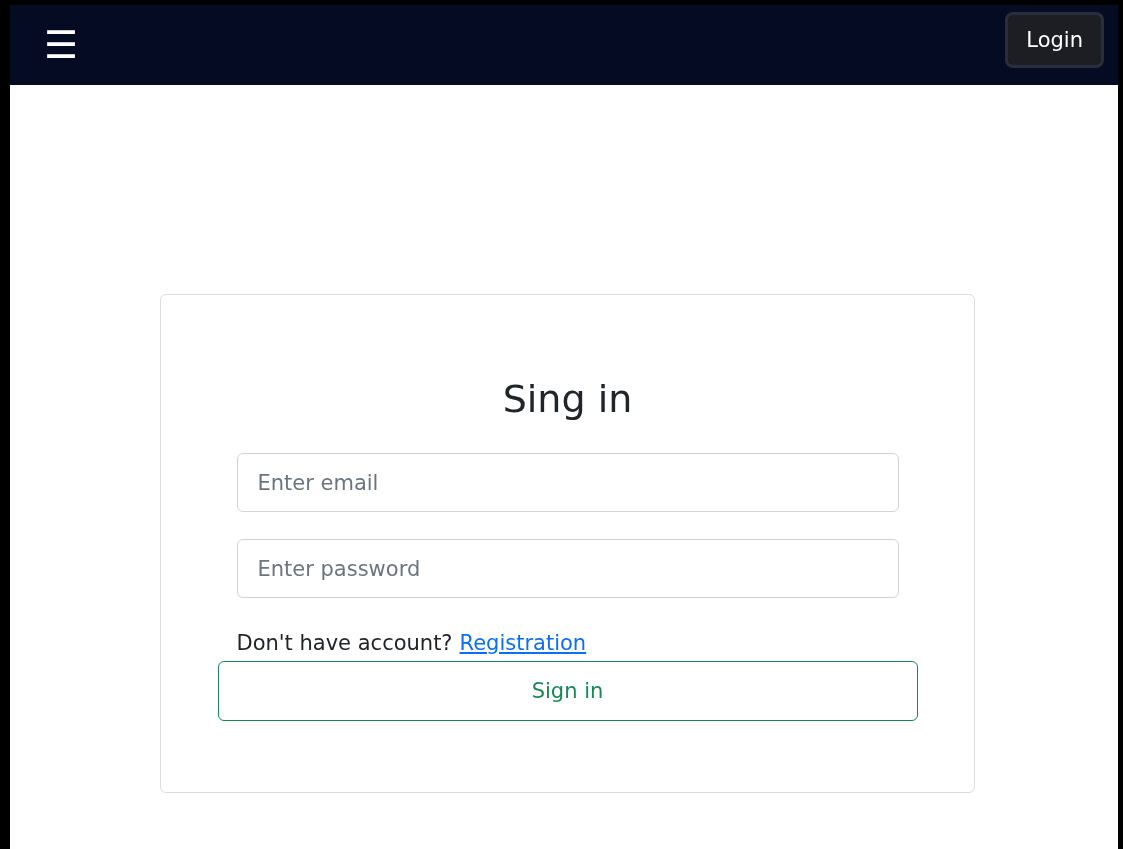 This screenshot has width=1123, height=849. What do you see at coordinates (1054, 40) in the screenshot?
I see `login-button: Login` at bounding box center [1054, 40].